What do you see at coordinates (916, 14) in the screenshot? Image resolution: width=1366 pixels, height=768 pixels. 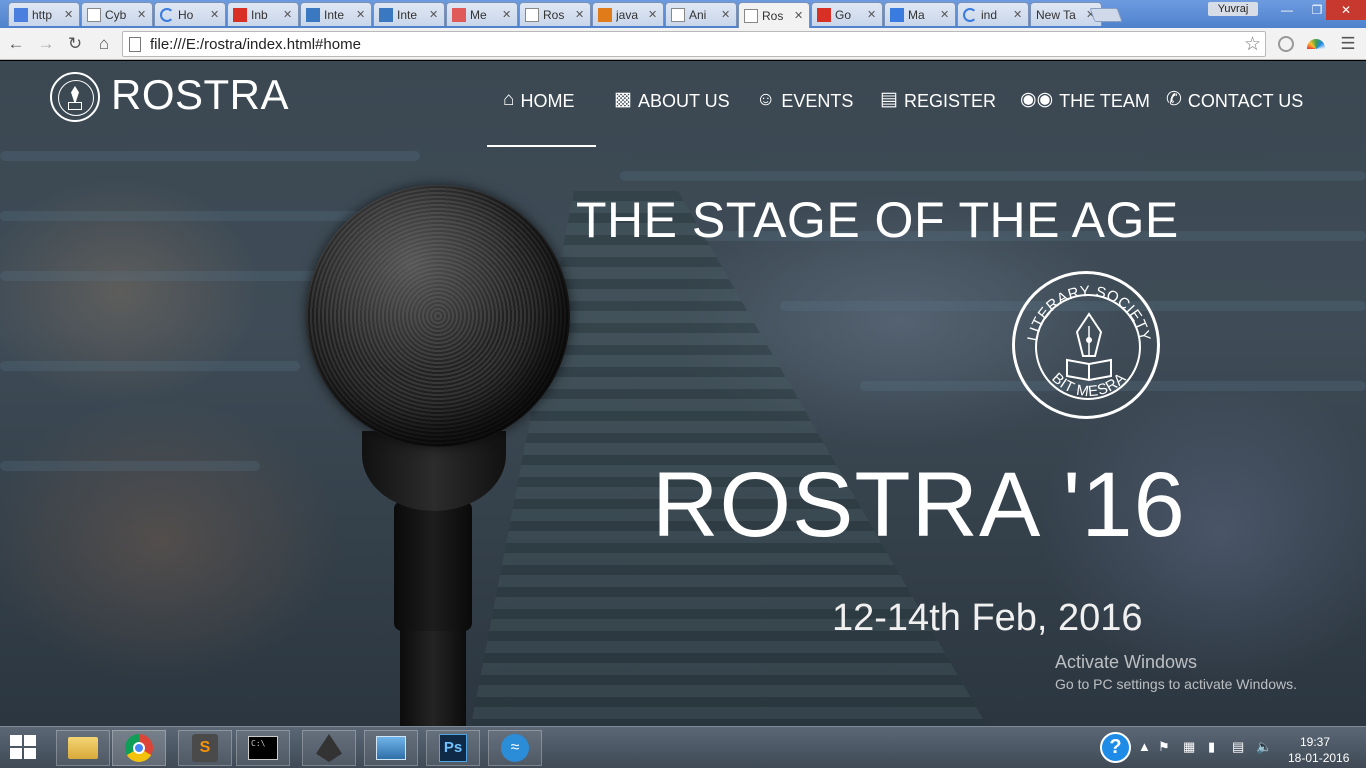 I see `browser-tab-label: Ma` at bounding box center [916, 14].